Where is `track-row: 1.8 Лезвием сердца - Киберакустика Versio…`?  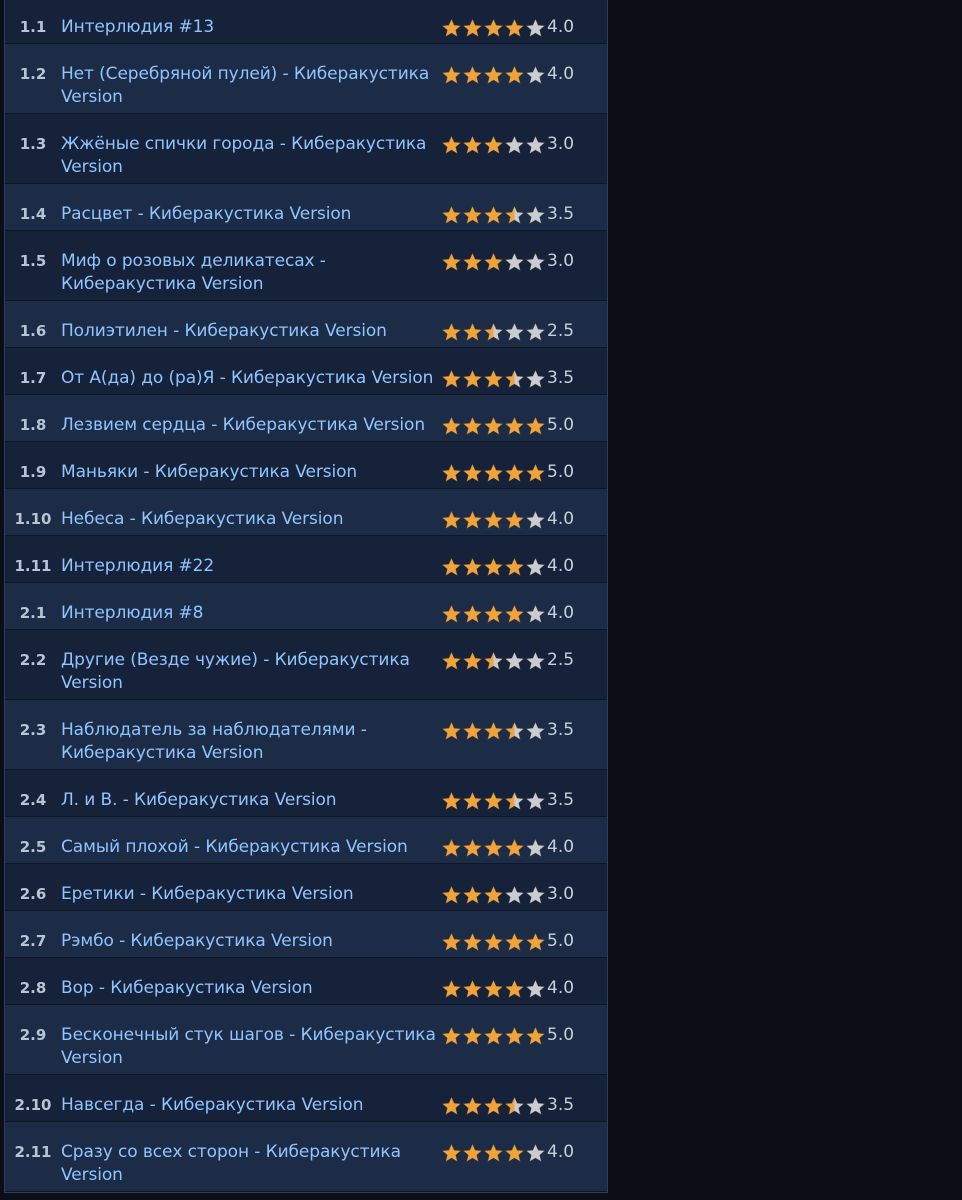 track-row: 1.8 Лезвием сердца - Киберакустика Versio… is located at coordinates (306, 418).